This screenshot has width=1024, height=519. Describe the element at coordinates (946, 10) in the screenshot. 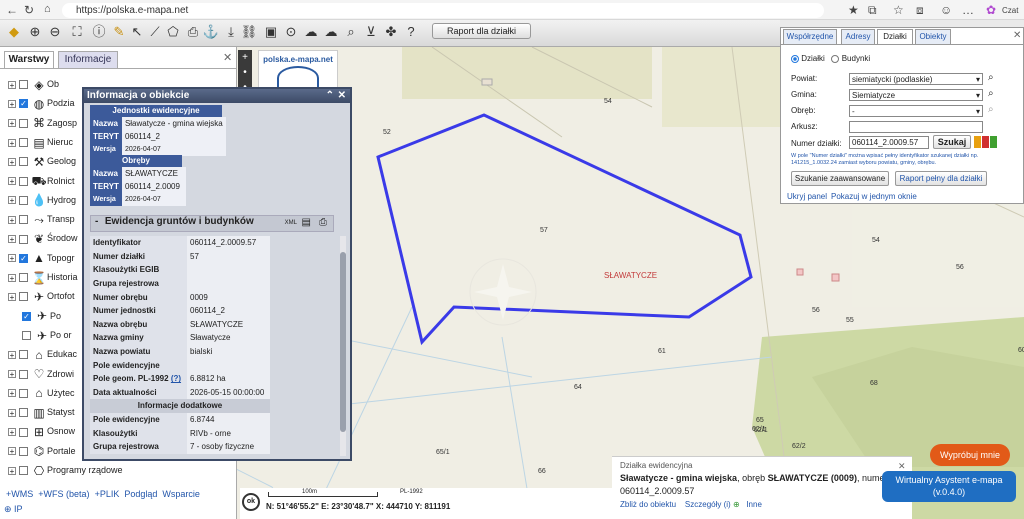

I see `profile-icon: ☺` at that location.